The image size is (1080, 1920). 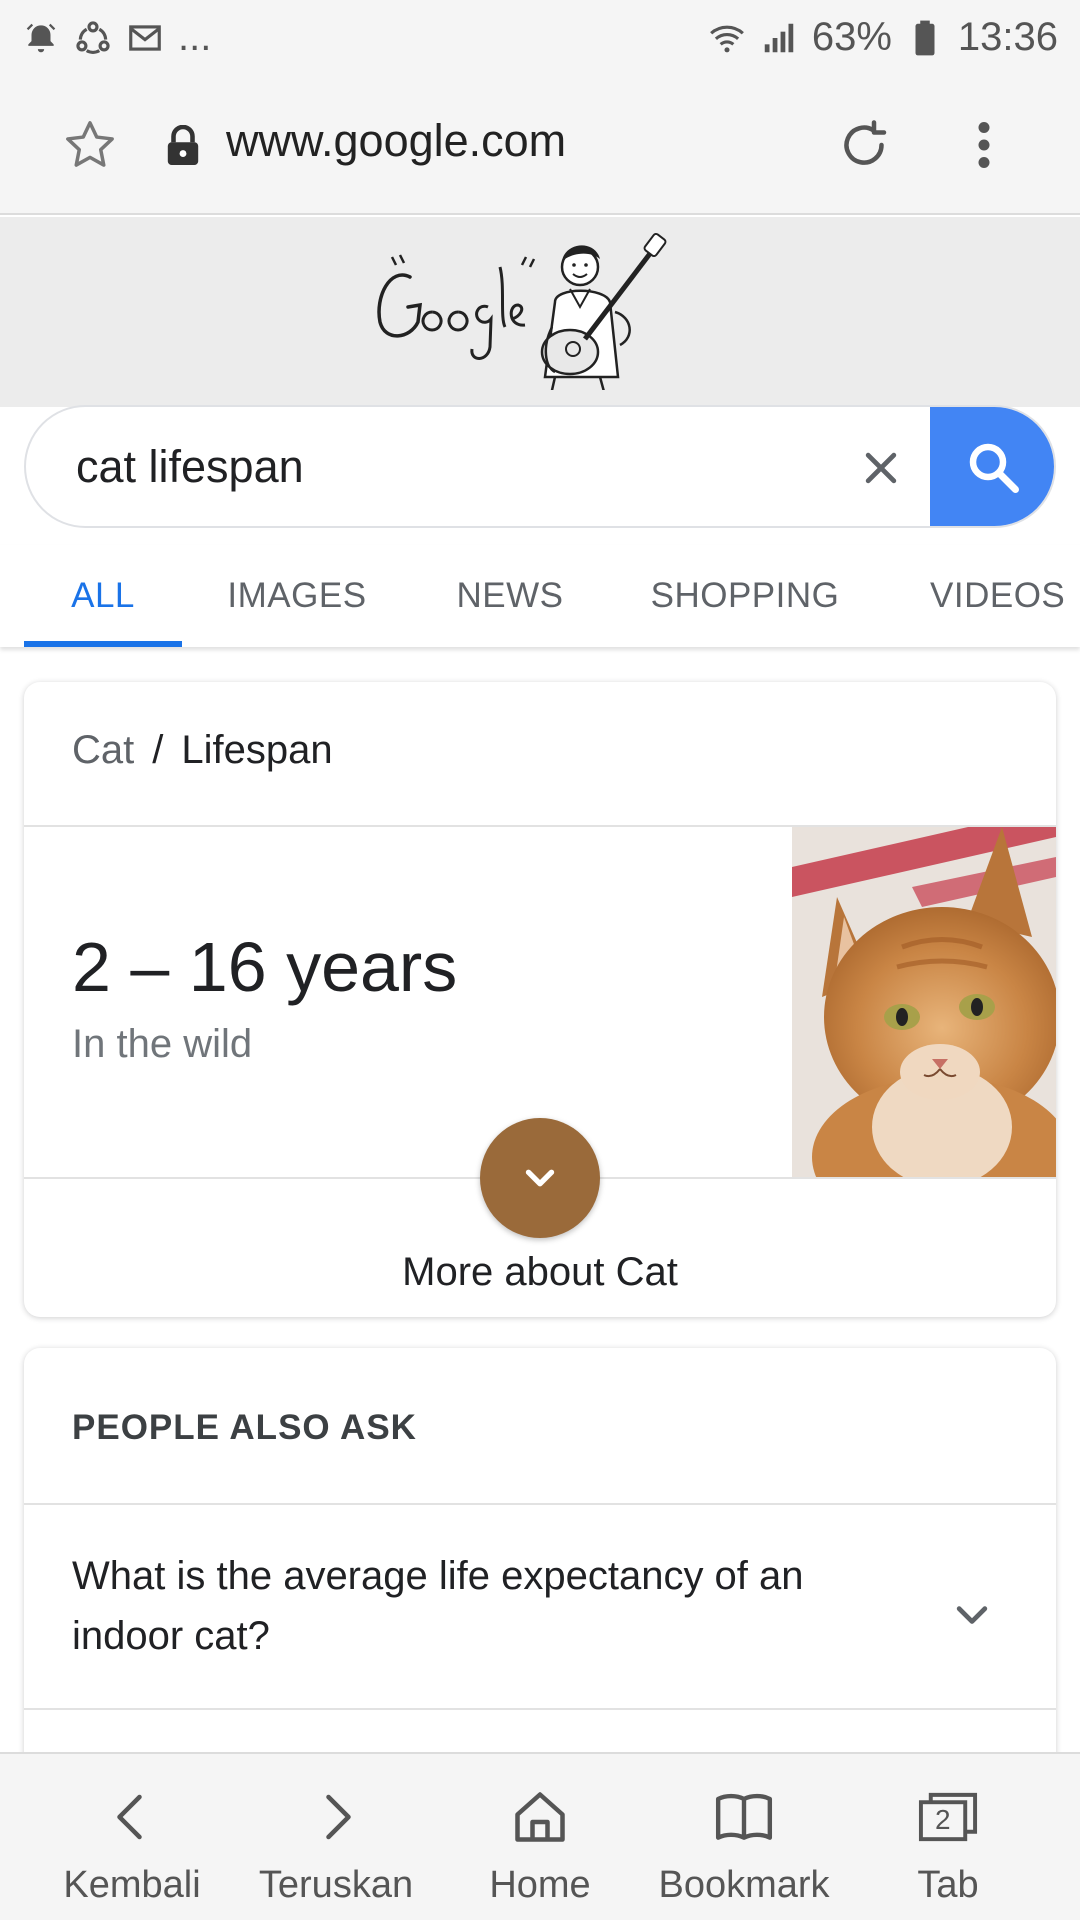 What do you see at coordinates (744, 1885) in the screenshot?
I see `nav-bookmark-label: Bookmark` at bounding box center [744, 1885].